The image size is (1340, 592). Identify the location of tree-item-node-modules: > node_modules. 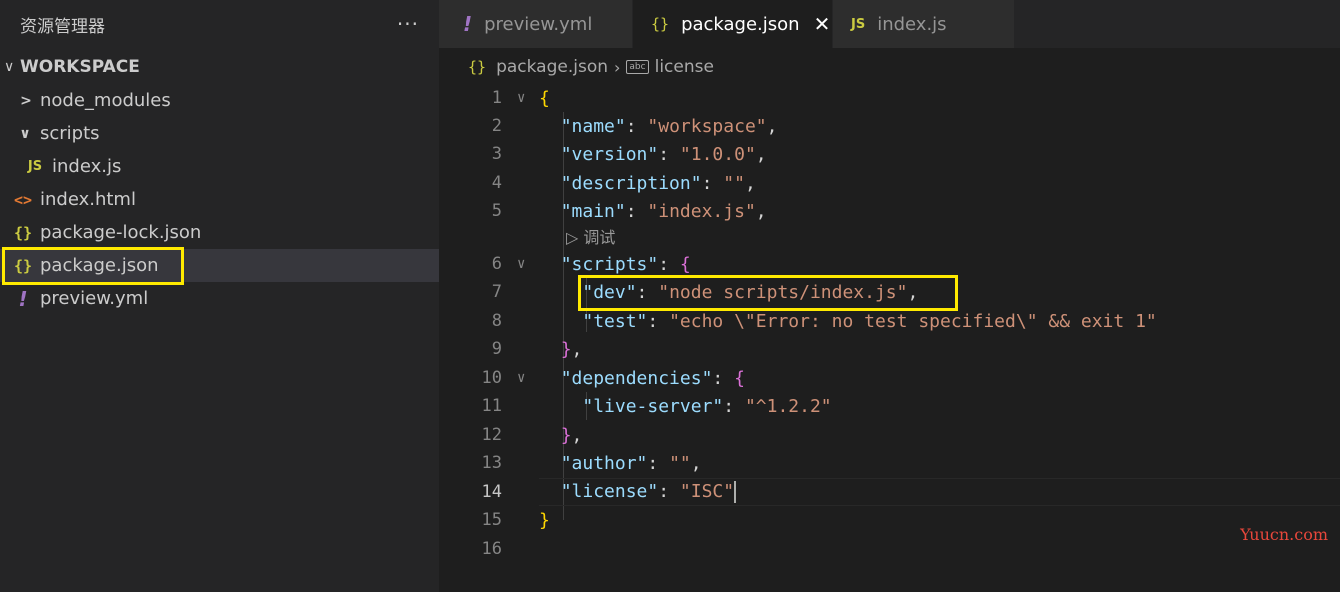
(219, 100).